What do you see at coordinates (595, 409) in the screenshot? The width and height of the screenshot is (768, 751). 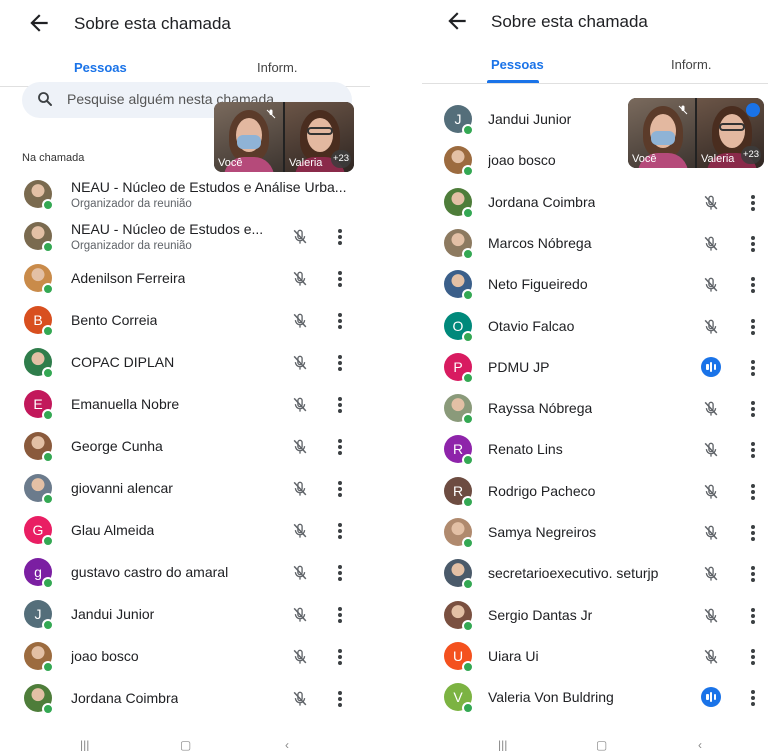 I see `participant-row: Rayssa Nóbrega` at bounding box center [595, 409].